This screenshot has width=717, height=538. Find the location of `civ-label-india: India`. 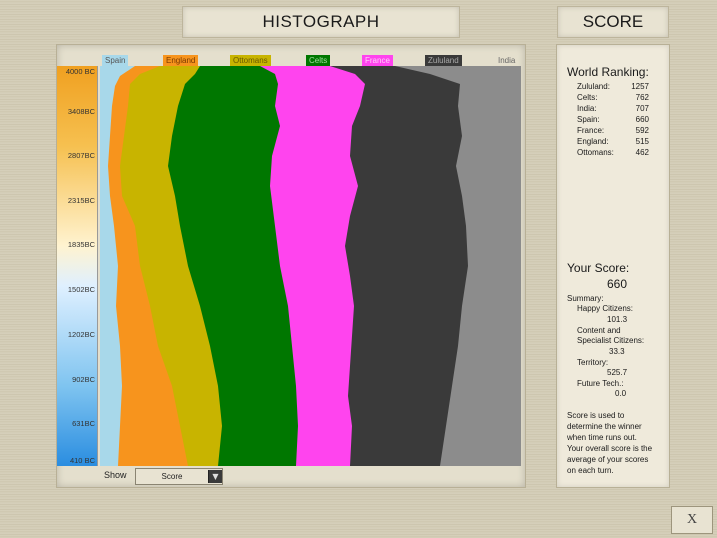

civ-label-india: India is located at coordinates (507, 60).